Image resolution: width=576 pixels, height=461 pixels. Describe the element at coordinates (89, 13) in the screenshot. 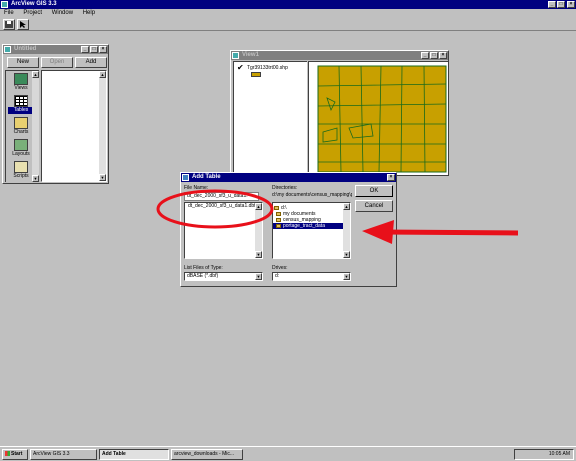

I see `menu-help: Help` at that location.